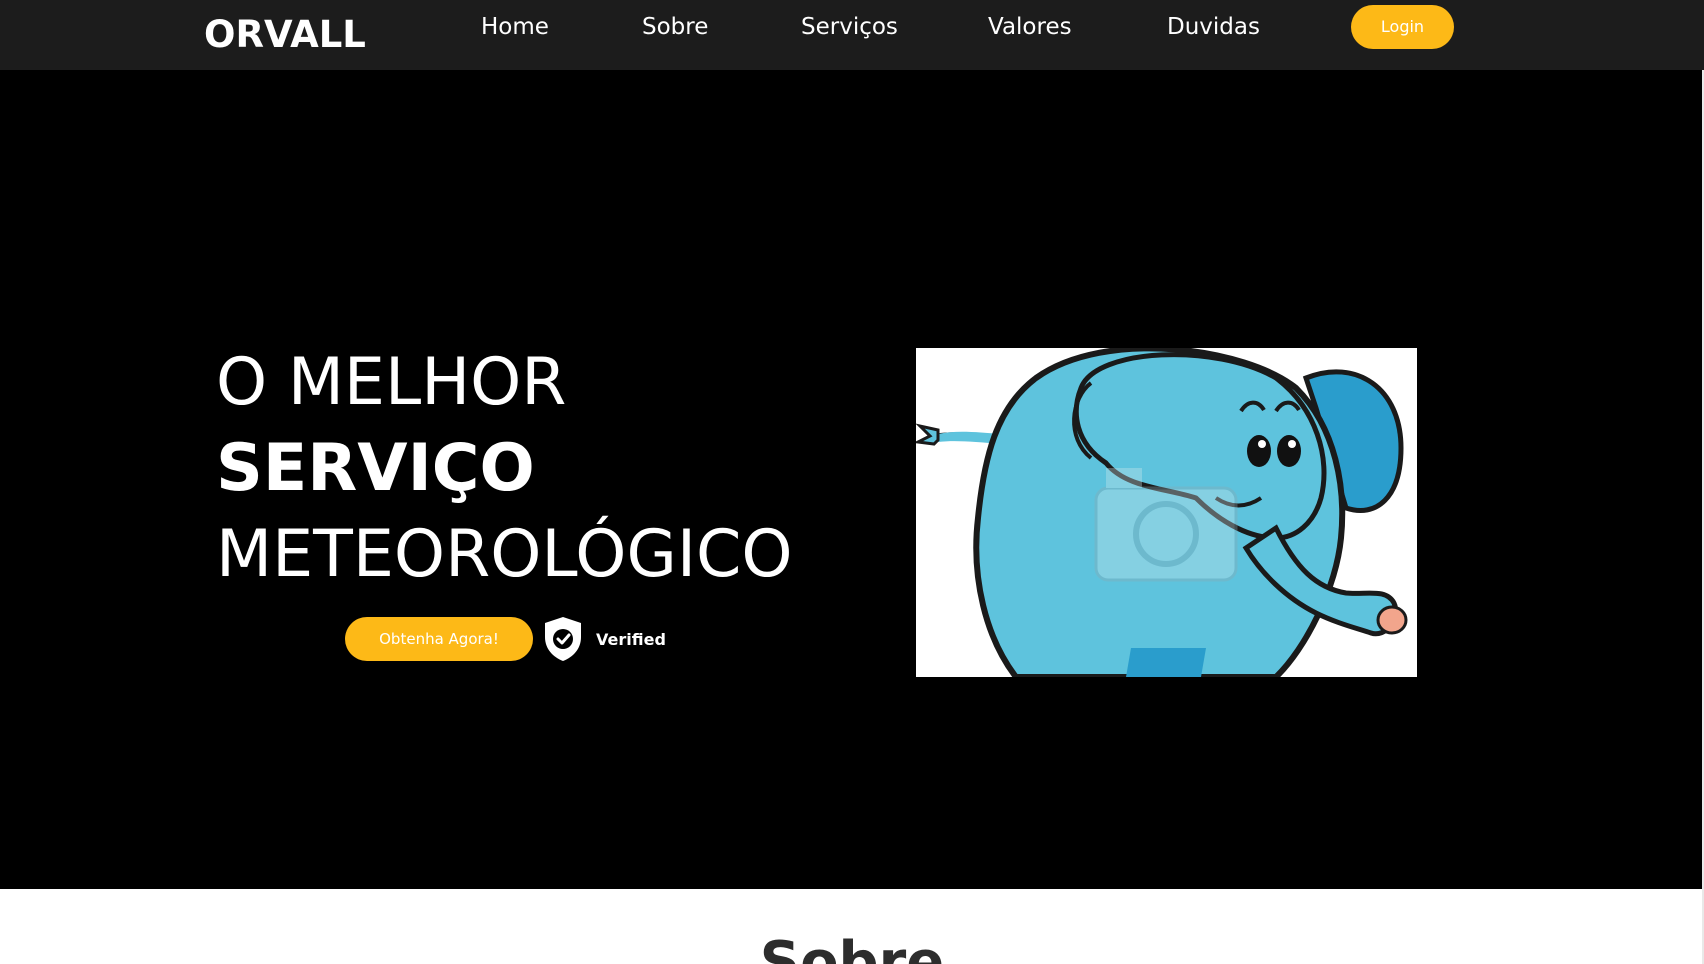  What do you see at coordinates (1030, 27) in the screenshot?
I see `nav-link-valores: Valores` at bounding box center [1030, 27].